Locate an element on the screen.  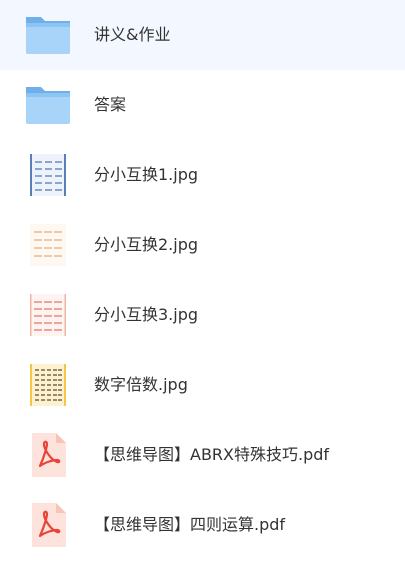
file-row-pdf-2: 【思维导图】四则运算.pdf is located at coordinates (202, 525).